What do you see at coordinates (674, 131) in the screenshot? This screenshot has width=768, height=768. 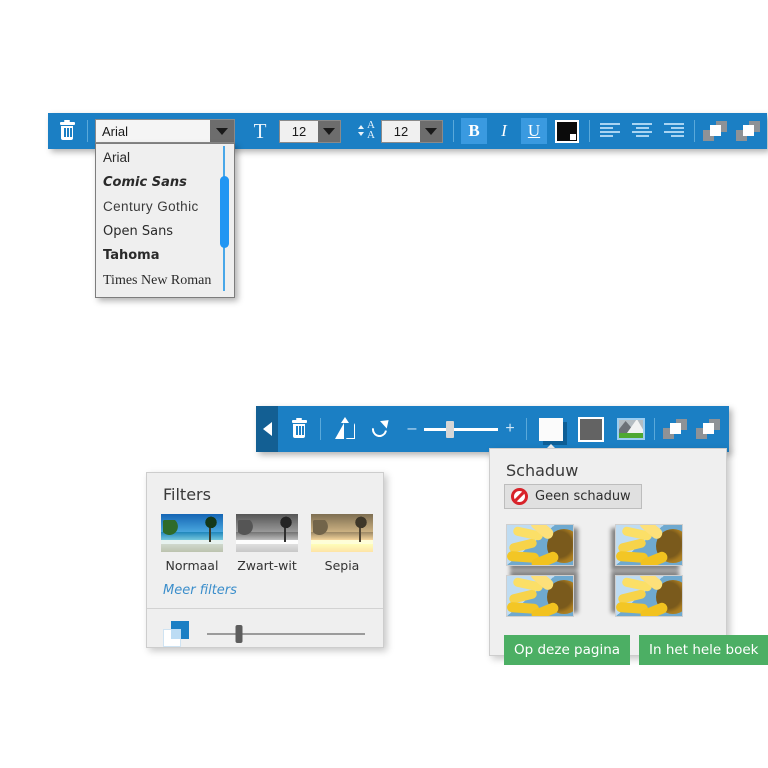 I see `align-right-button` at bounding box center [674, 131].